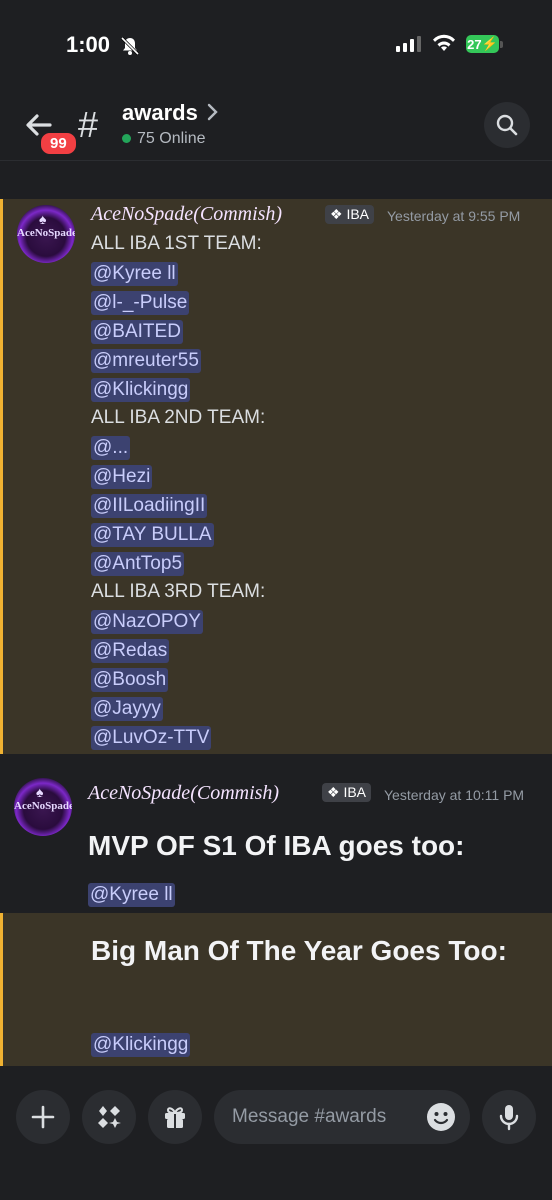 This screenshot has width=552, height=1200. I want to click on user-mention: @AntTop5, so click(138, 564).